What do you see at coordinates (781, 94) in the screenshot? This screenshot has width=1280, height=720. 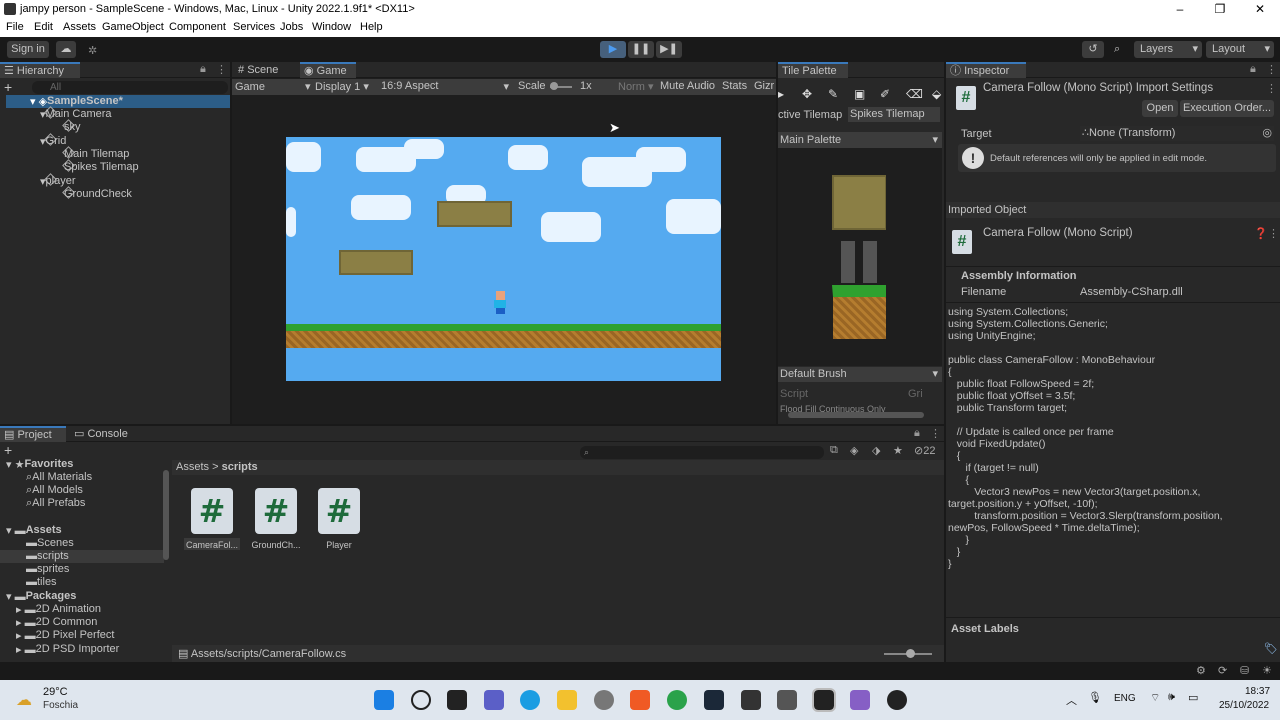 I see `select-tool-icon: ▸` at bounding box center [781, 94].